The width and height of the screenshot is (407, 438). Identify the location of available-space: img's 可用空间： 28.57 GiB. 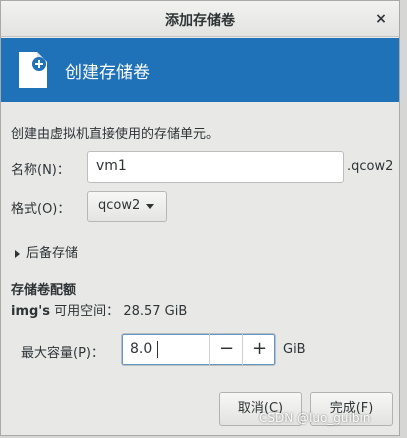
(99, 309).